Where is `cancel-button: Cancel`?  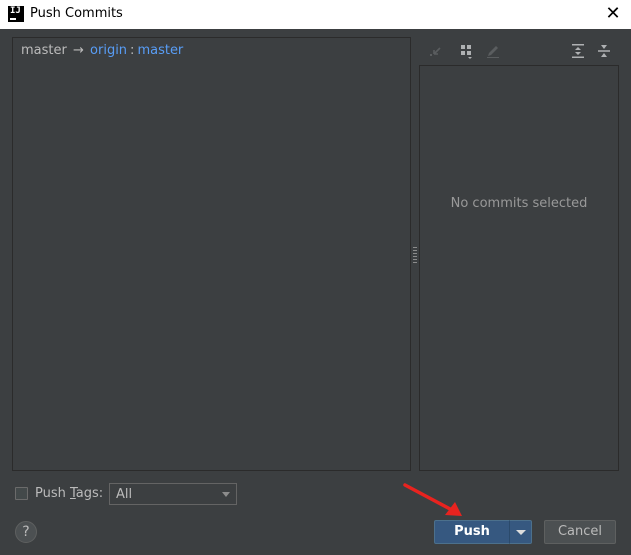
cancel-button: Cancel is located at coordinates (580, 532).